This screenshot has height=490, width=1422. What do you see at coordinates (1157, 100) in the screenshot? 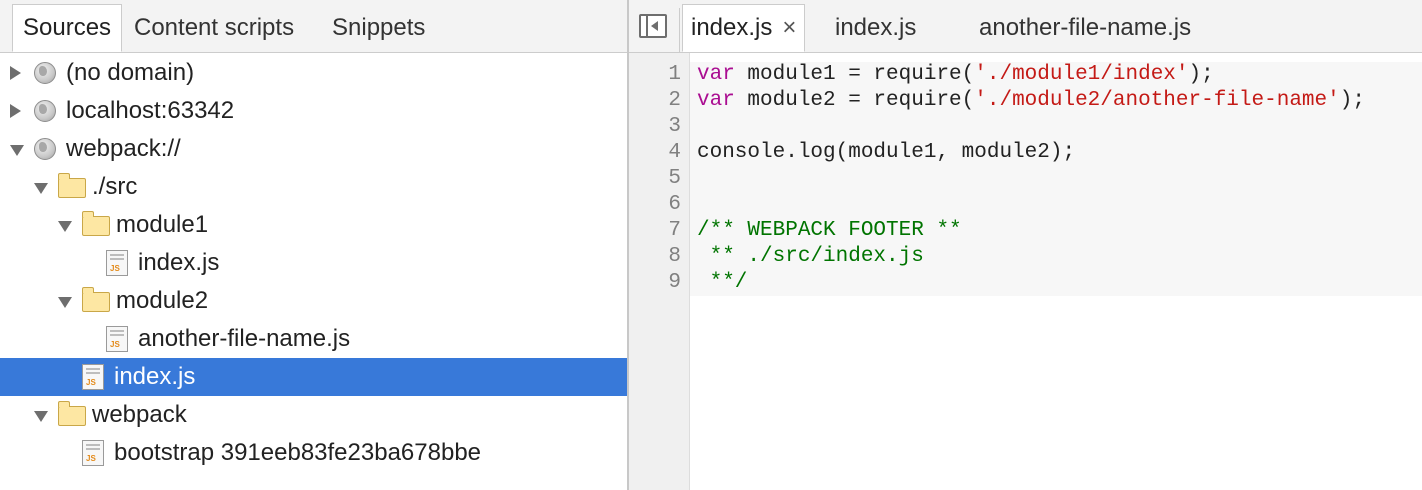
I see `code-token-string: './module2/another-file-name'` at bounding box center [1157, 100].